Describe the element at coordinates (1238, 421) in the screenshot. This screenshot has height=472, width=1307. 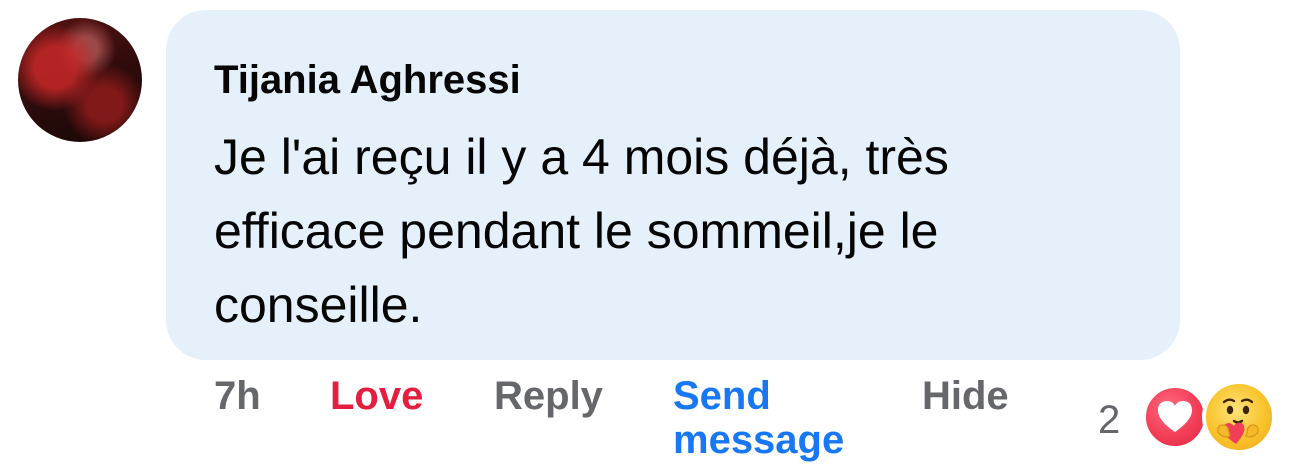
I see `care-face-glyph` at that location.